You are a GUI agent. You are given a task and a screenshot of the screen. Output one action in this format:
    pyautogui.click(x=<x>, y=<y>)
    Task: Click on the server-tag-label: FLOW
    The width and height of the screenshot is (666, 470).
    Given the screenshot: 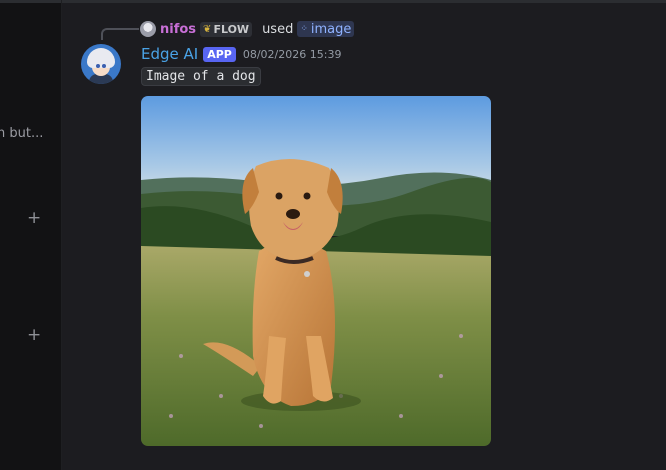 What is the action you would take?
    pyautogui.click(x=231, y=29)
    